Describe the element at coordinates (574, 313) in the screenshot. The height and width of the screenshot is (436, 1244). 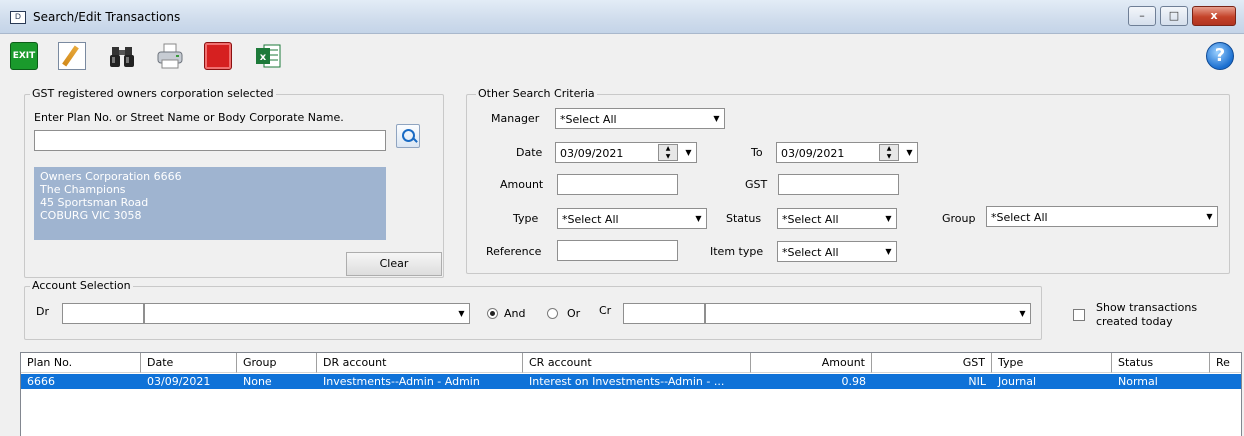
I see `or-label: Or` at that location.